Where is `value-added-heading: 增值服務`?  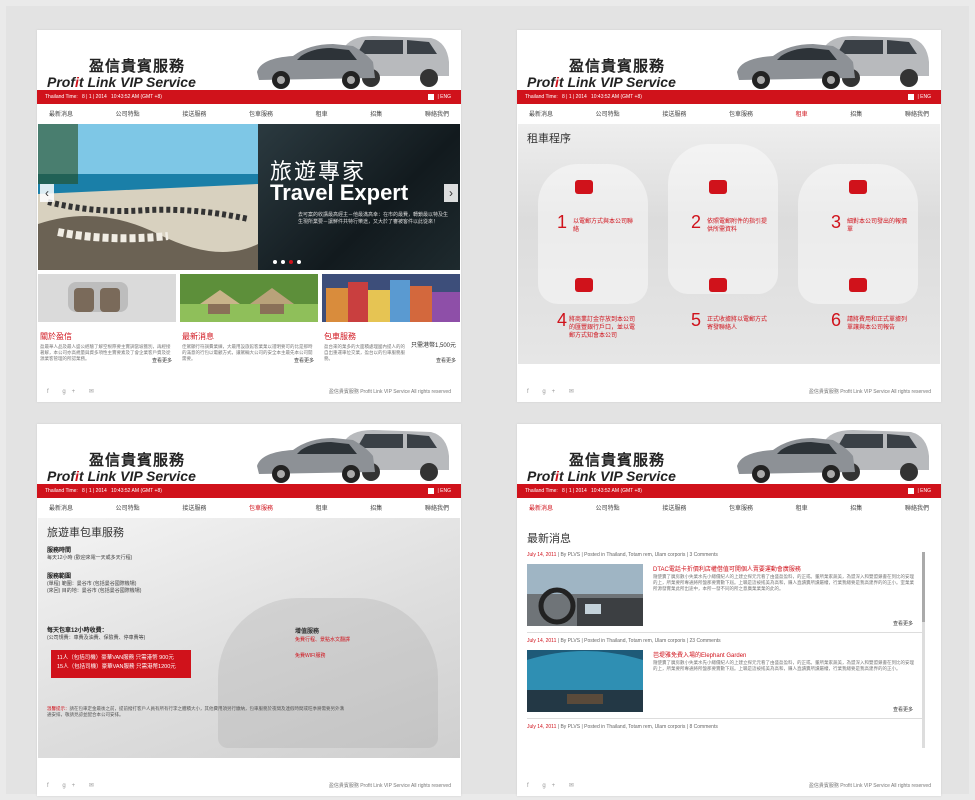 value-added-heading: 增值服務 is located at coordinates (307, 632).